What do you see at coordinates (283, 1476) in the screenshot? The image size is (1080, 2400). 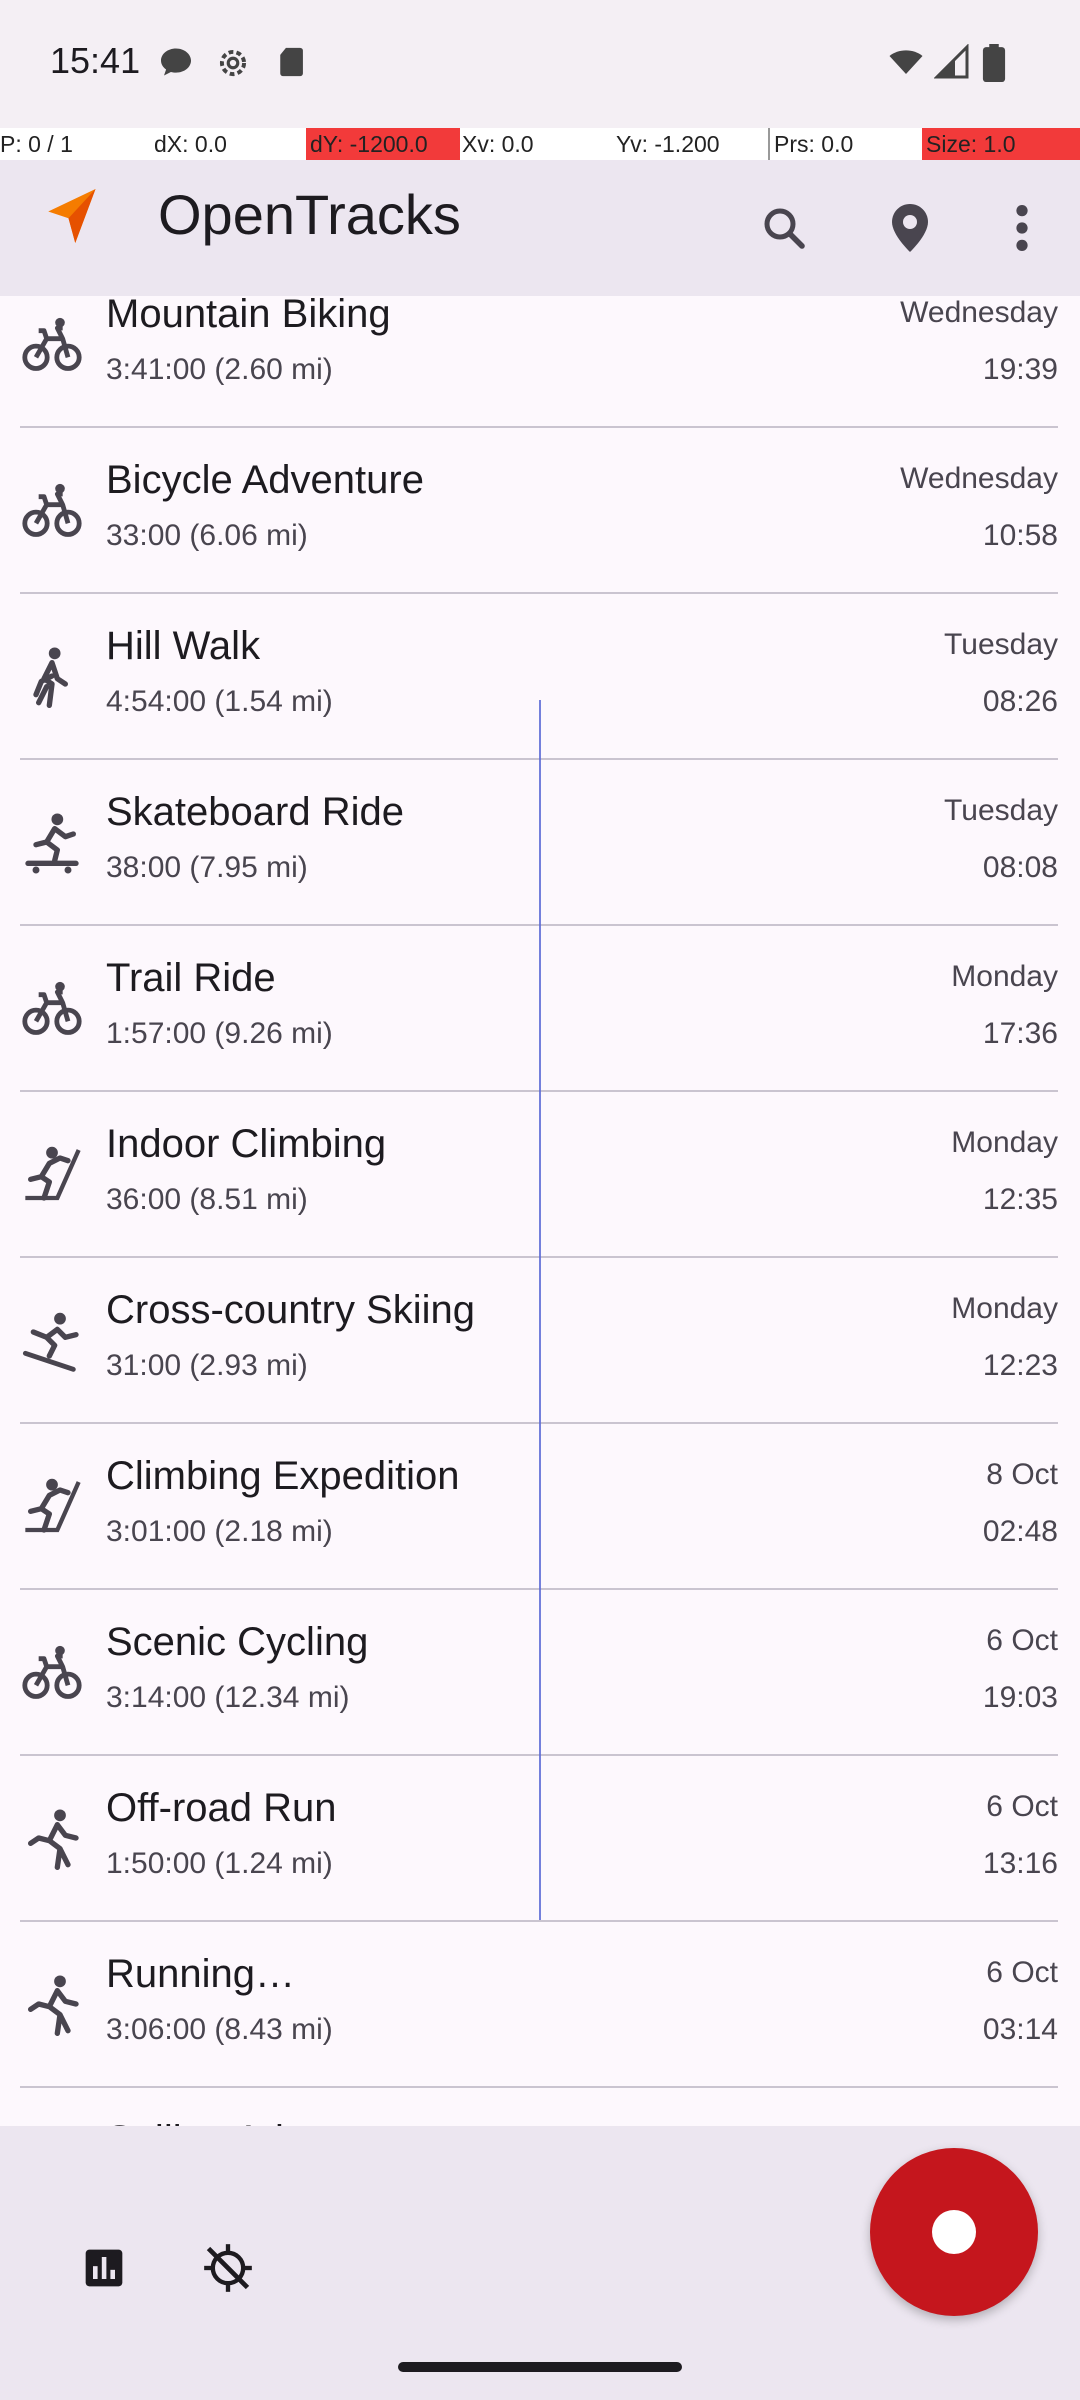 I see `track-name: Climbing Expedition` at bounding box center [283, 1476].